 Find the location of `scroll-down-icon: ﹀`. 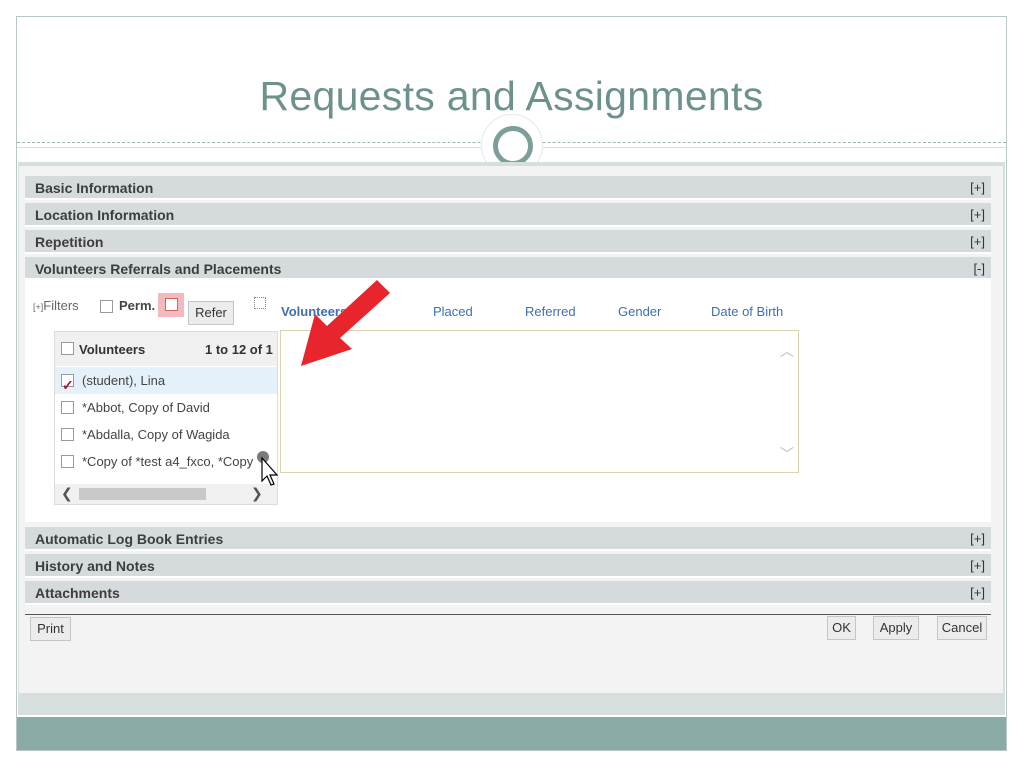

scroll-down-icon: ﹀ is located at coordinates (787, 454).